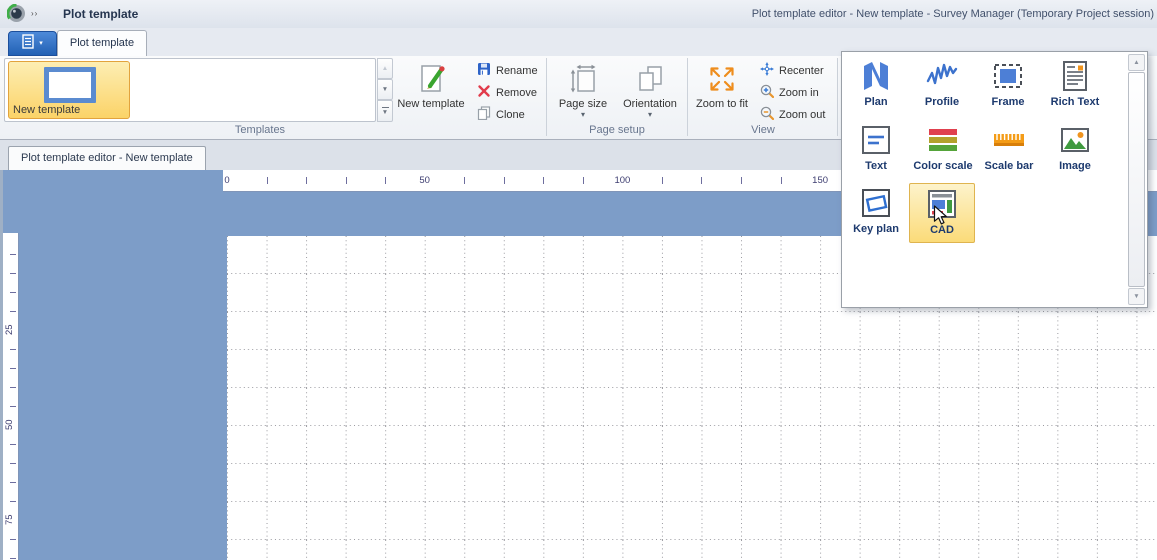  Describe the element at coordinates (1009, 140) in the screenshot. I see `scale-bar-icon` at that location.